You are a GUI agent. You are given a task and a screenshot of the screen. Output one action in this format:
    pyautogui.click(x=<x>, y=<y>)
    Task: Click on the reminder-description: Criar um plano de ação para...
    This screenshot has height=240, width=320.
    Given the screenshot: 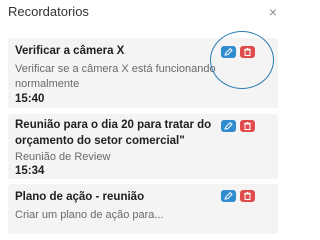 What is the action you would take?
    pyautogui.click(x=89, y=215)
    